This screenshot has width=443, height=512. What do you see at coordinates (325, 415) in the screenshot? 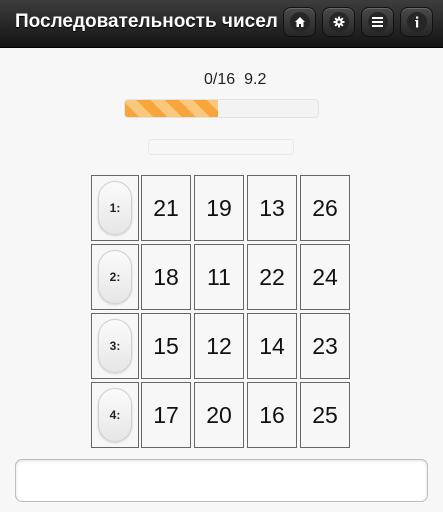
I see `number-cell: 25` at bounding box center [325, 415].